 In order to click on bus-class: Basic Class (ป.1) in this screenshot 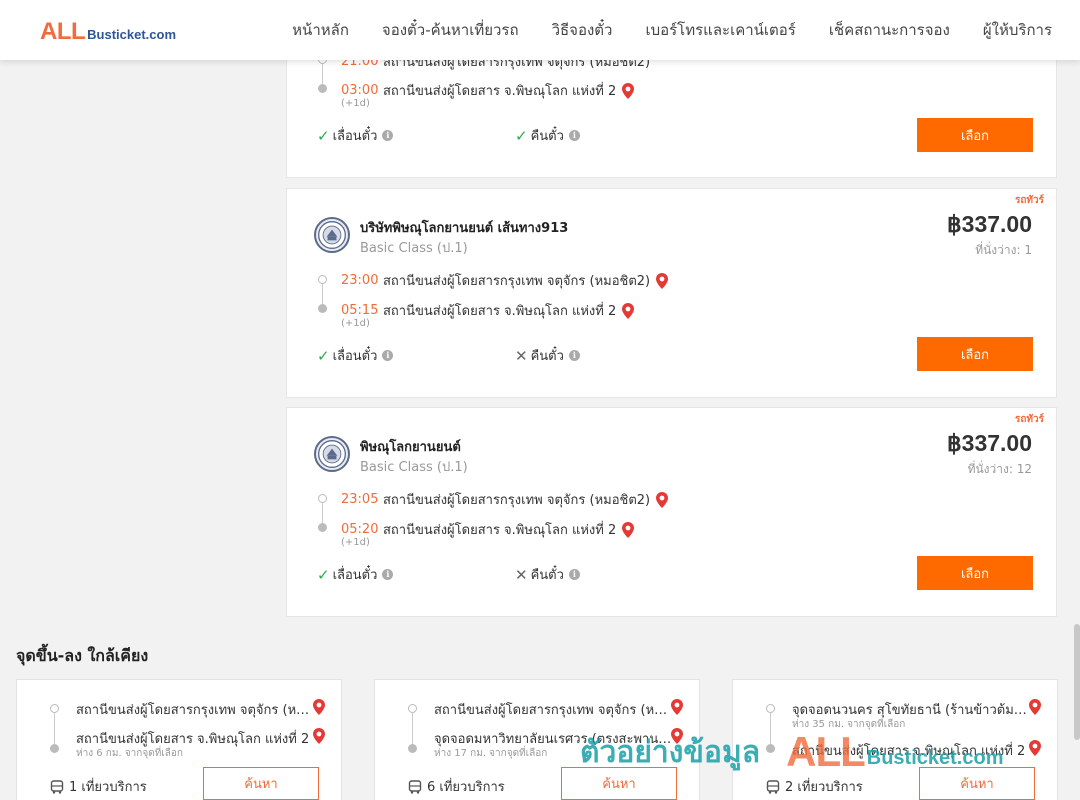, I will do `click(414, 467)`.